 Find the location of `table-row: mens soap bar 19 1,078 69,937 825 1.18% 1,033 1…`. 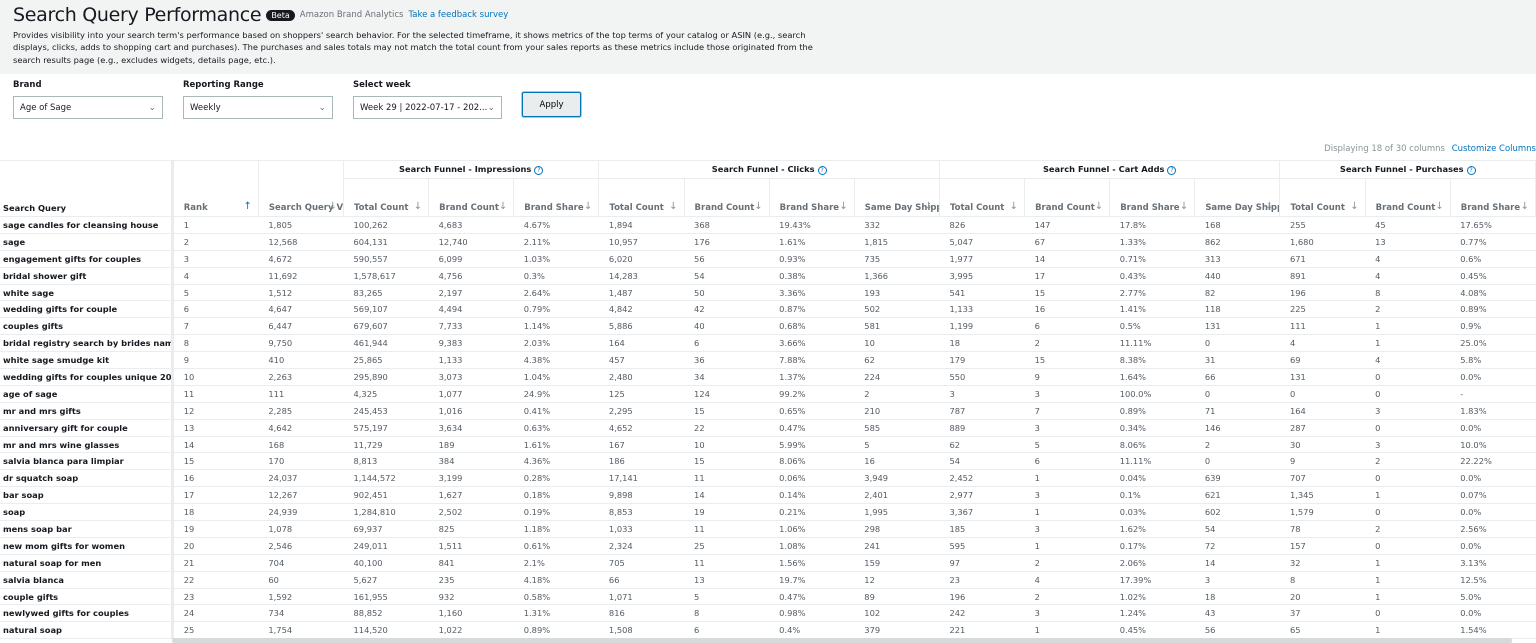

table-row: mens soap bar 19 1,078 69,937 825 1.18% 1,033 1… is located at coordinates (768, 529).